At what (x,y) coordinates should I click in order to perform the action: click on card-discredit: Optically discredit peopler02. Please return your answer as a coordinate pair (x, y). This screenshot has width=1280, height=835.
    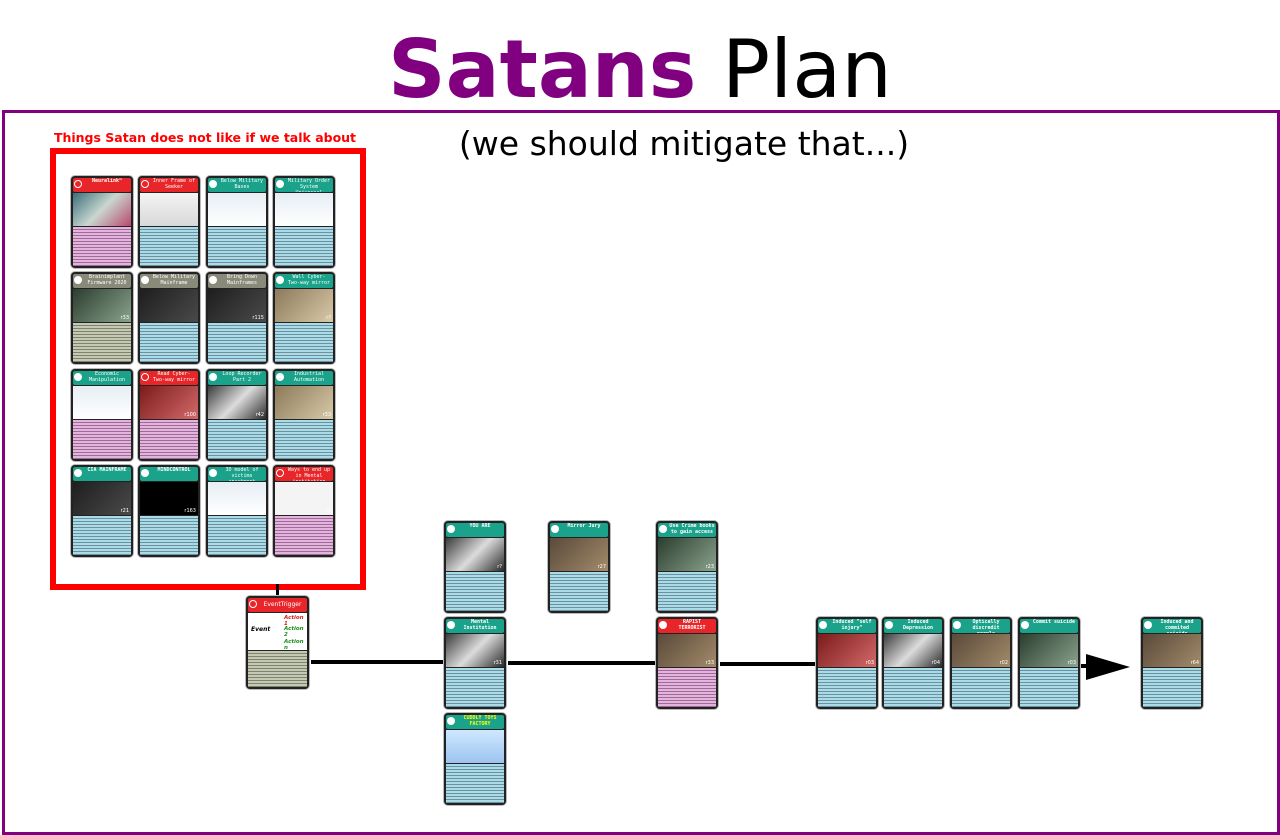
    Looking at the image, I should click on (981, 663).